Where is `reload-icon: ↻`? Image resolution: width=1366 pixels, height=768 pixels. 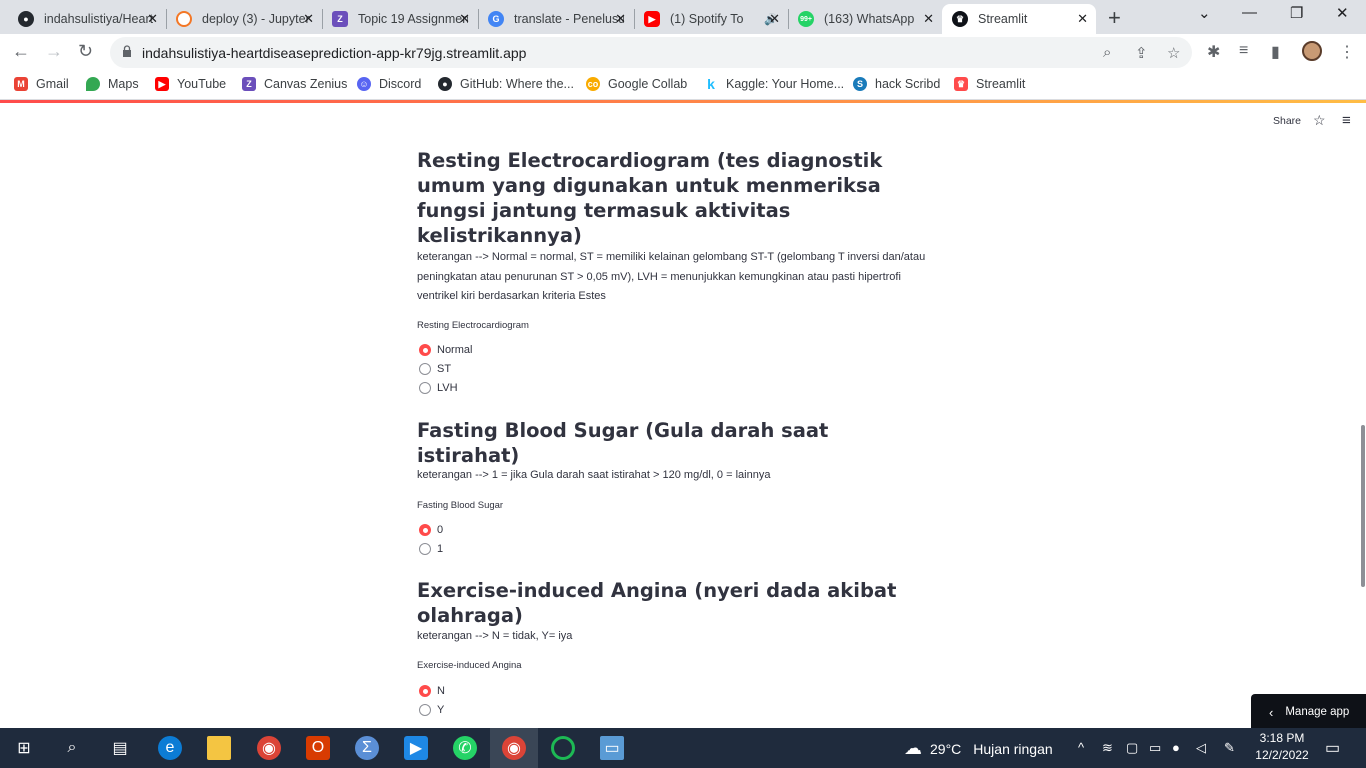
reload-icon: ↻ is located at coordinates (85, 51).